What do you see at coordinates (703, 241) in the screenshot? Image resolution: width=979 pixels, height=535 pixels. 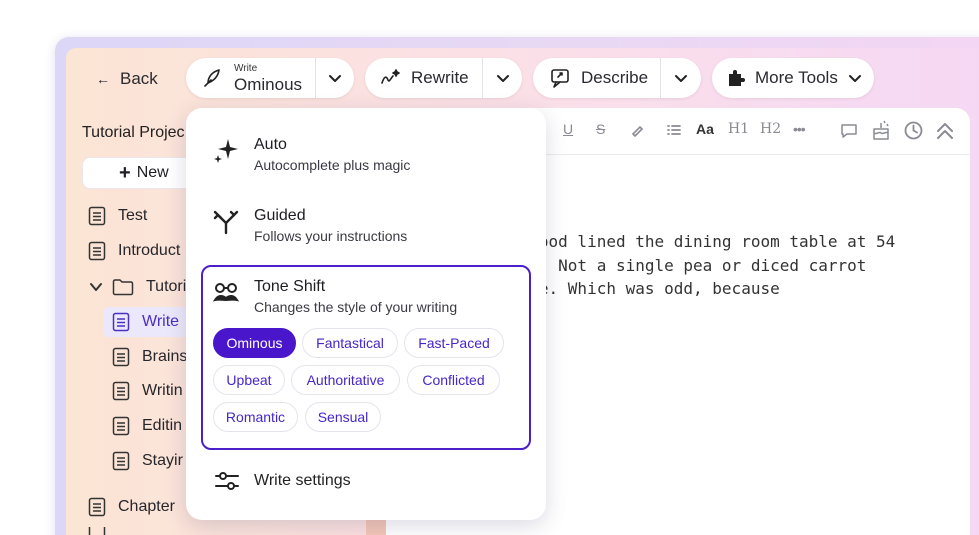 I see `editor-line: d food lined the dining room table at 54` at bounding box center [703, 241].